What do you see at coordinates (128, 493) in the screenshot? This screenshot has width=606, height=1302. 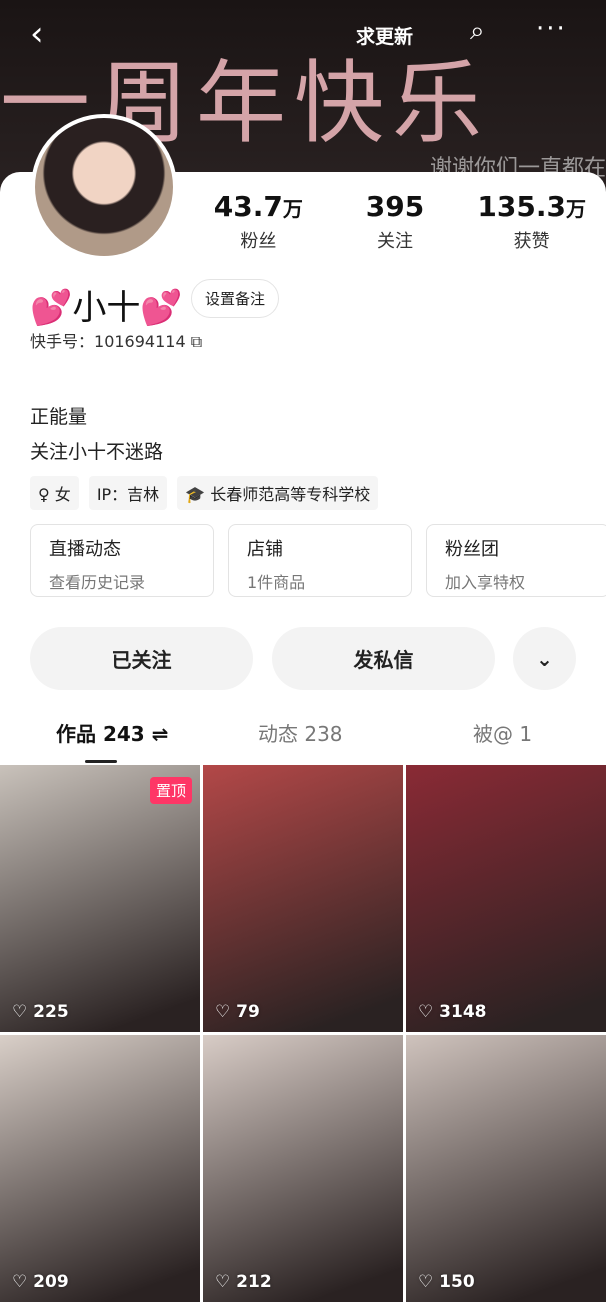 I see `ip-tag: IP：吉林` at bounding box center [128, 493].